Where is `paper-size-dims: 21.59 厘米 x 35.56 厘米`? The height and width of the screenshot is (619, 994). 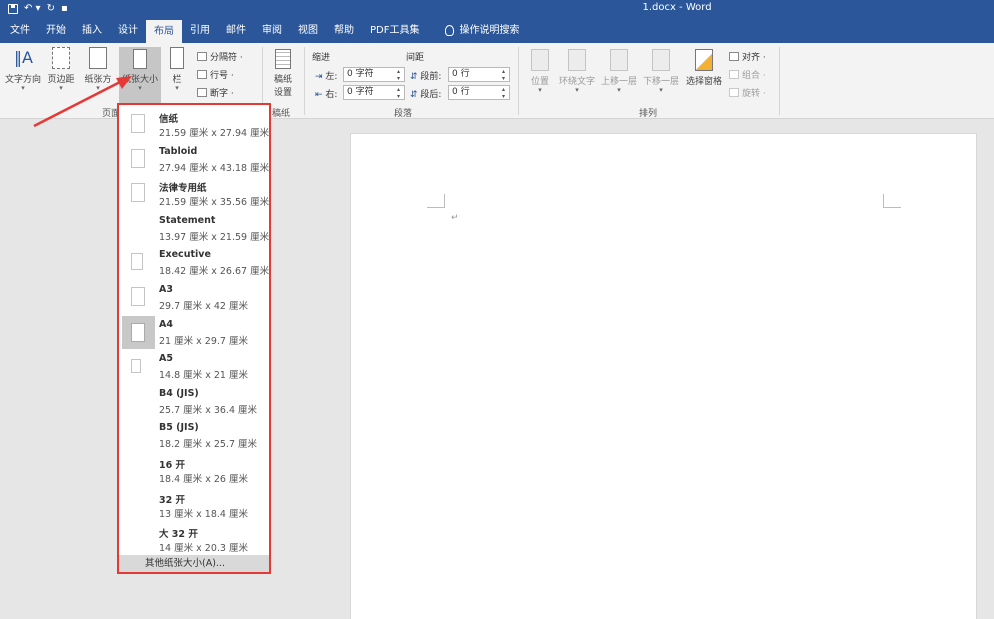 paper-size-dims: 21.59 厘米 x 35.56 厘米 is located at coordinates (214, 203).